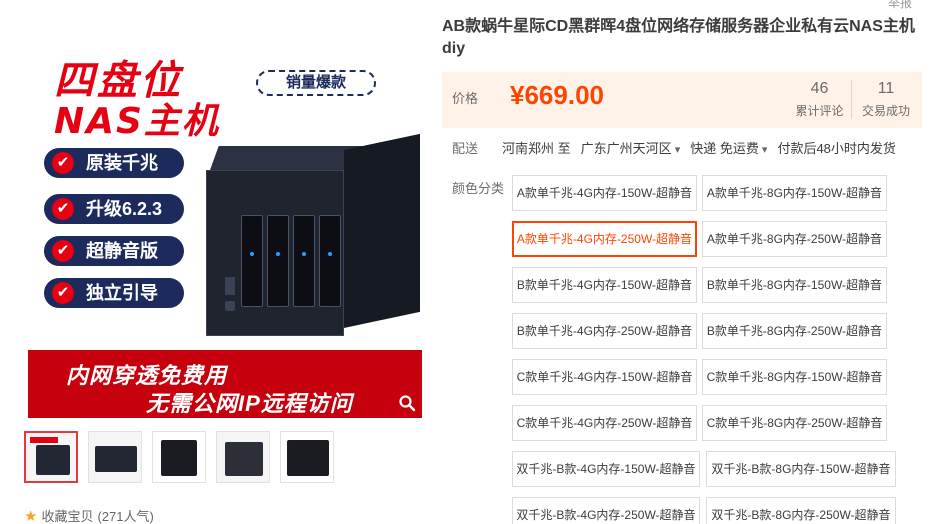 This screenshot has width=948, height=524. Describe the element at coordinates (604, 377) in the screenshot. I see `sku-option: C款单千兆-4G内存-150W-超静音` at that location.